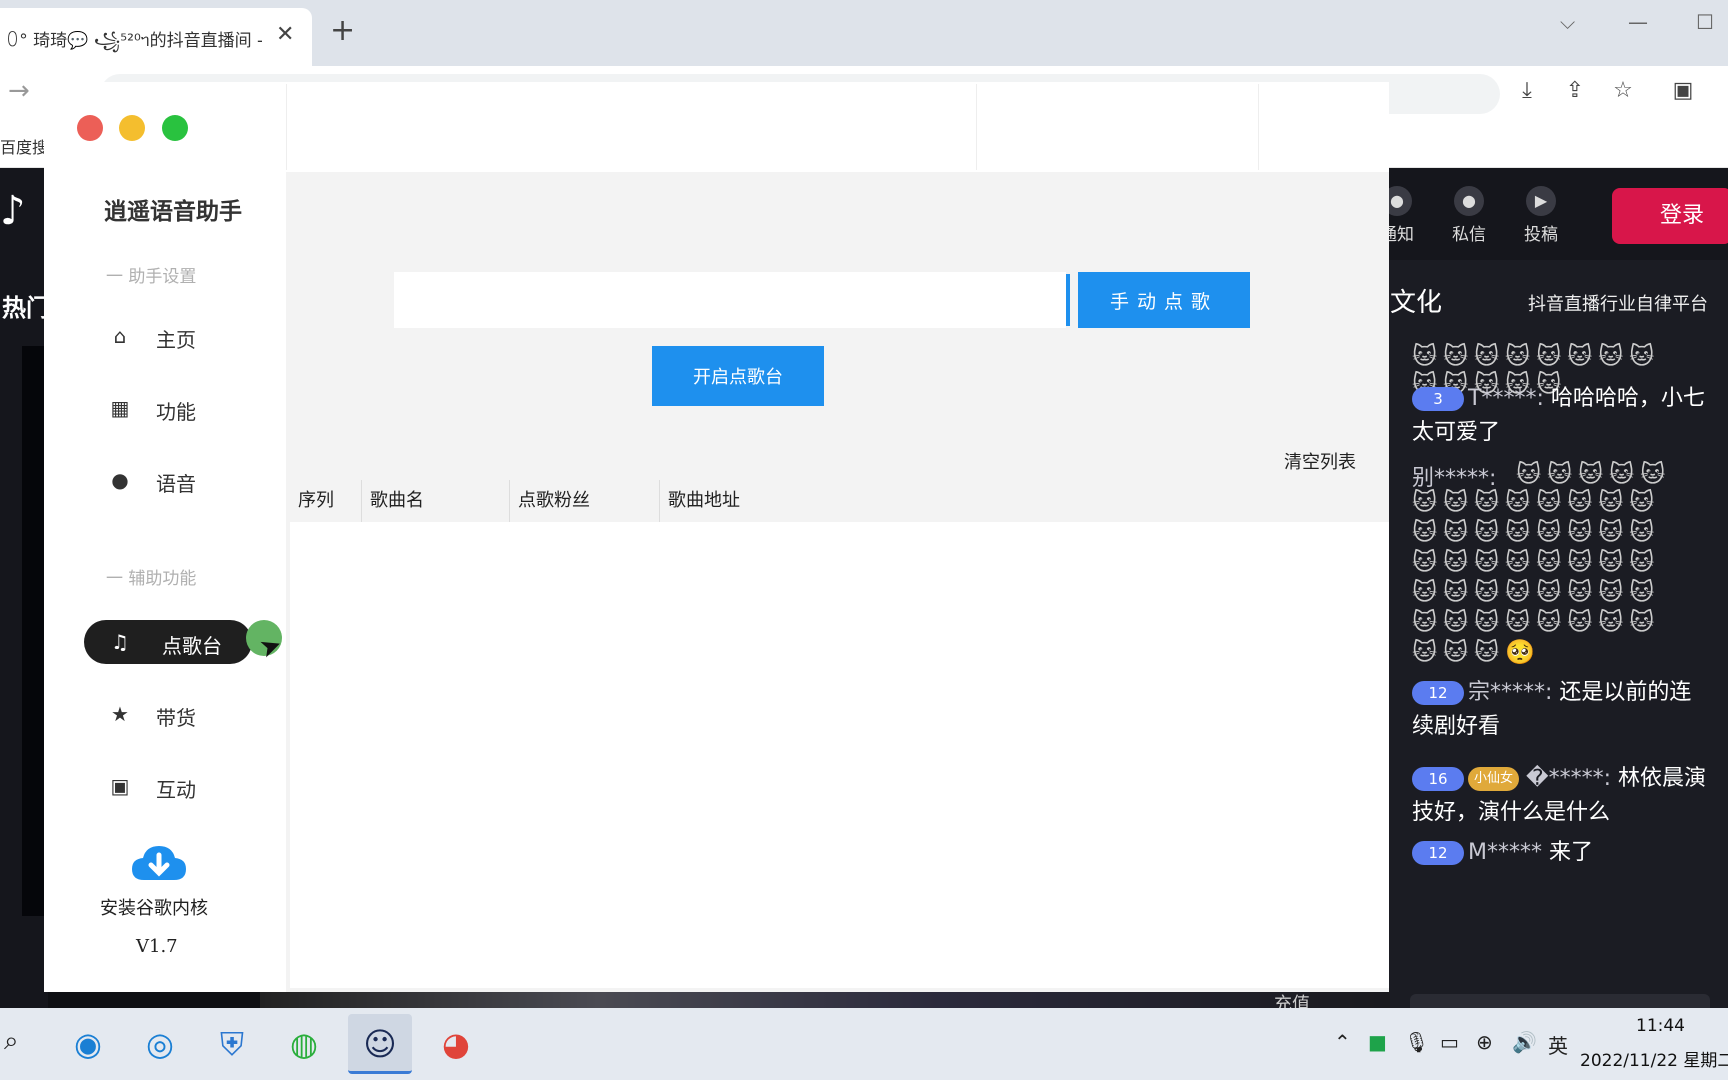 Image resolution: width=1728 pixels, height=1080 pixels. I want to click on nav-home: ⌂ 主页, so click(173, 336).